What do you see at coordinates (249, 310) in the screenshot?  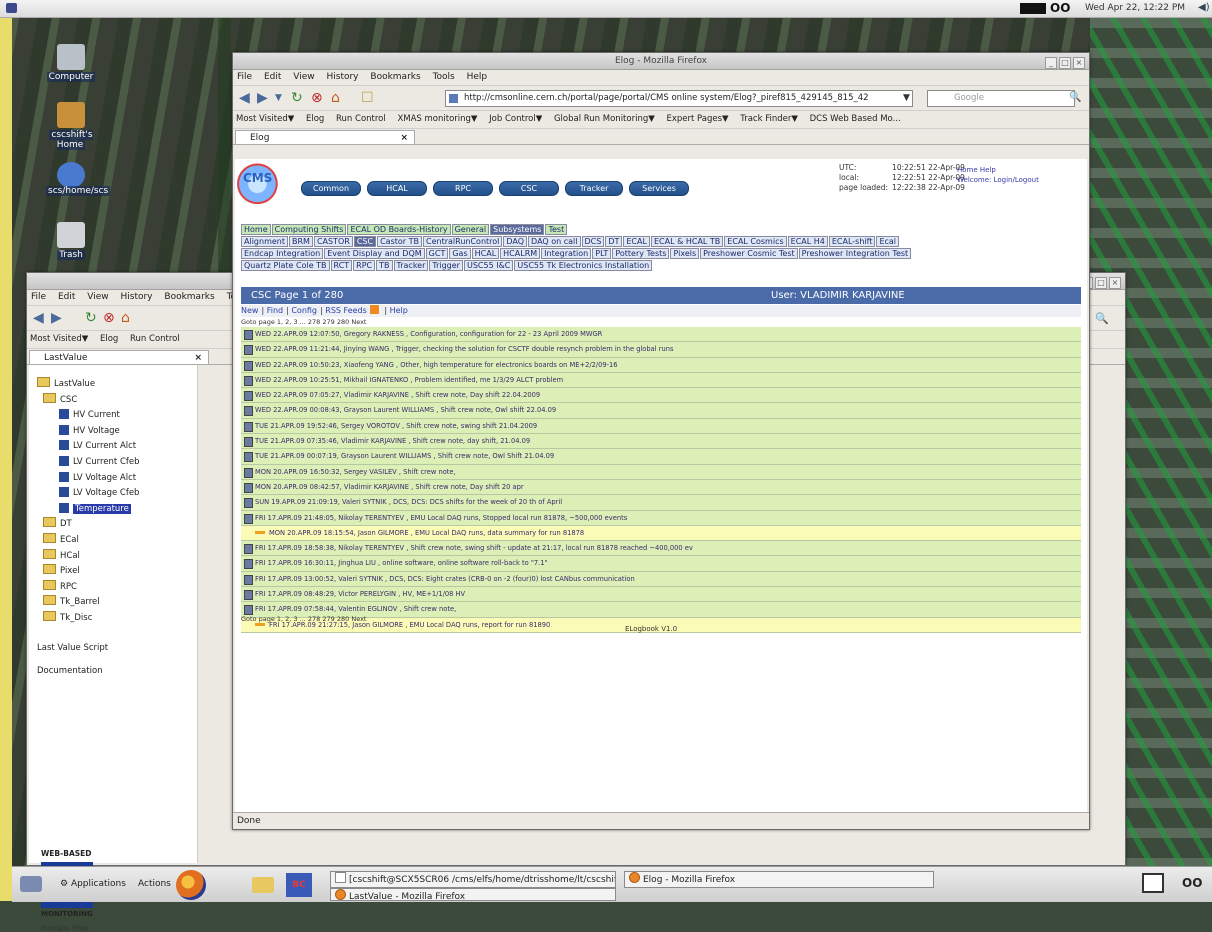 I see `cmd-new: New` at bounding box center [249, 310].